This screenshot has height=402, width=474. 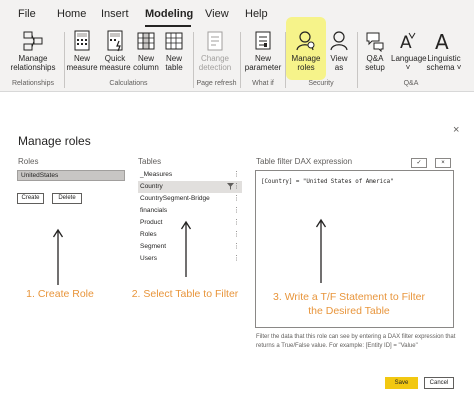 I want to click on table-item-measures: _Measures ⋮, so click(x=190, y=175).